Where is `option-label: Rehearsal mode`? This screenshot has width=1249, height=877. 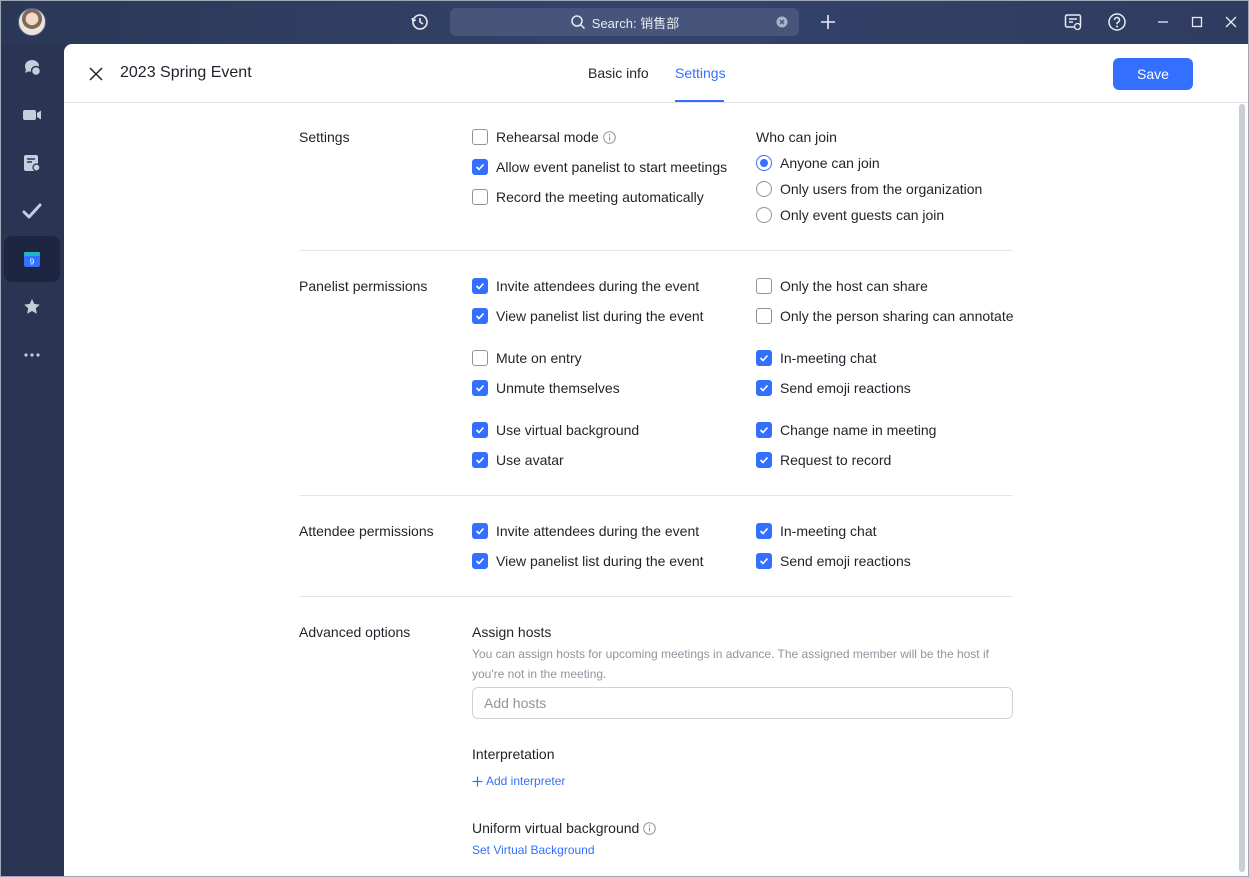 option-label: Rehearsal mode is located at coordinates (547, 137).